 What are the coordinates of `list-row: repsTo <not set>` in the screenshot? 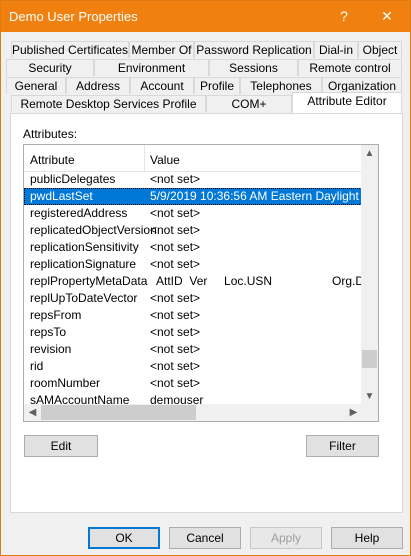 It's located at (193, 332).